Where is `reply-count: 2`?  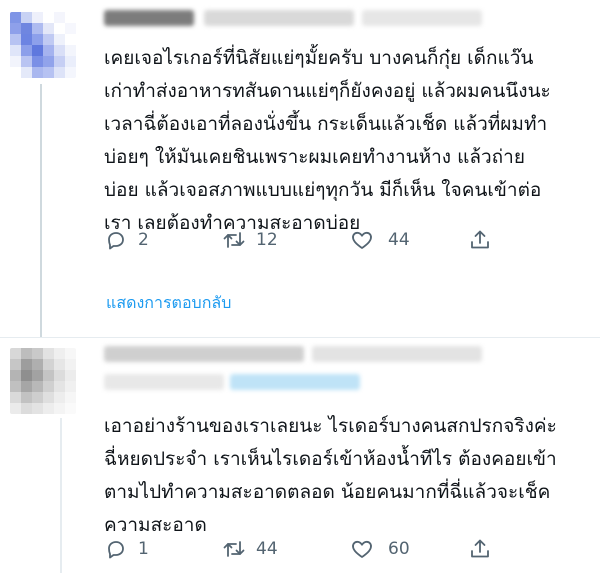 reply-count: 2 is located at coordinates (143, 240).